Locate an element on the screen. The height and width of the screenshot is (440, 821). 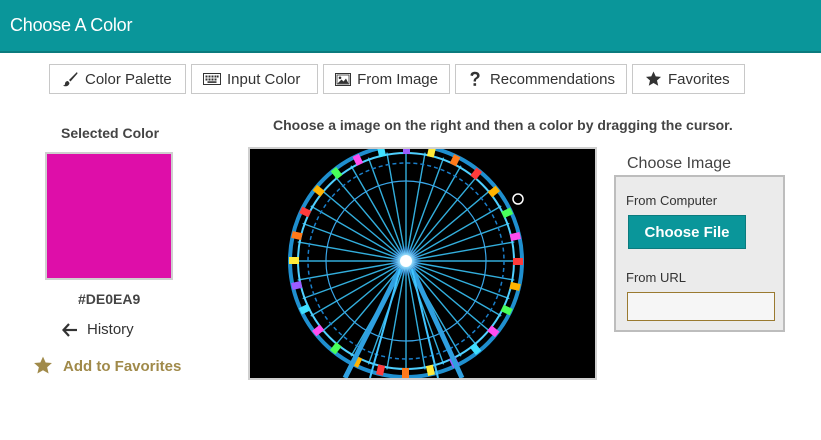
app-header: Choose A Color is located at coordinates (410, 26).